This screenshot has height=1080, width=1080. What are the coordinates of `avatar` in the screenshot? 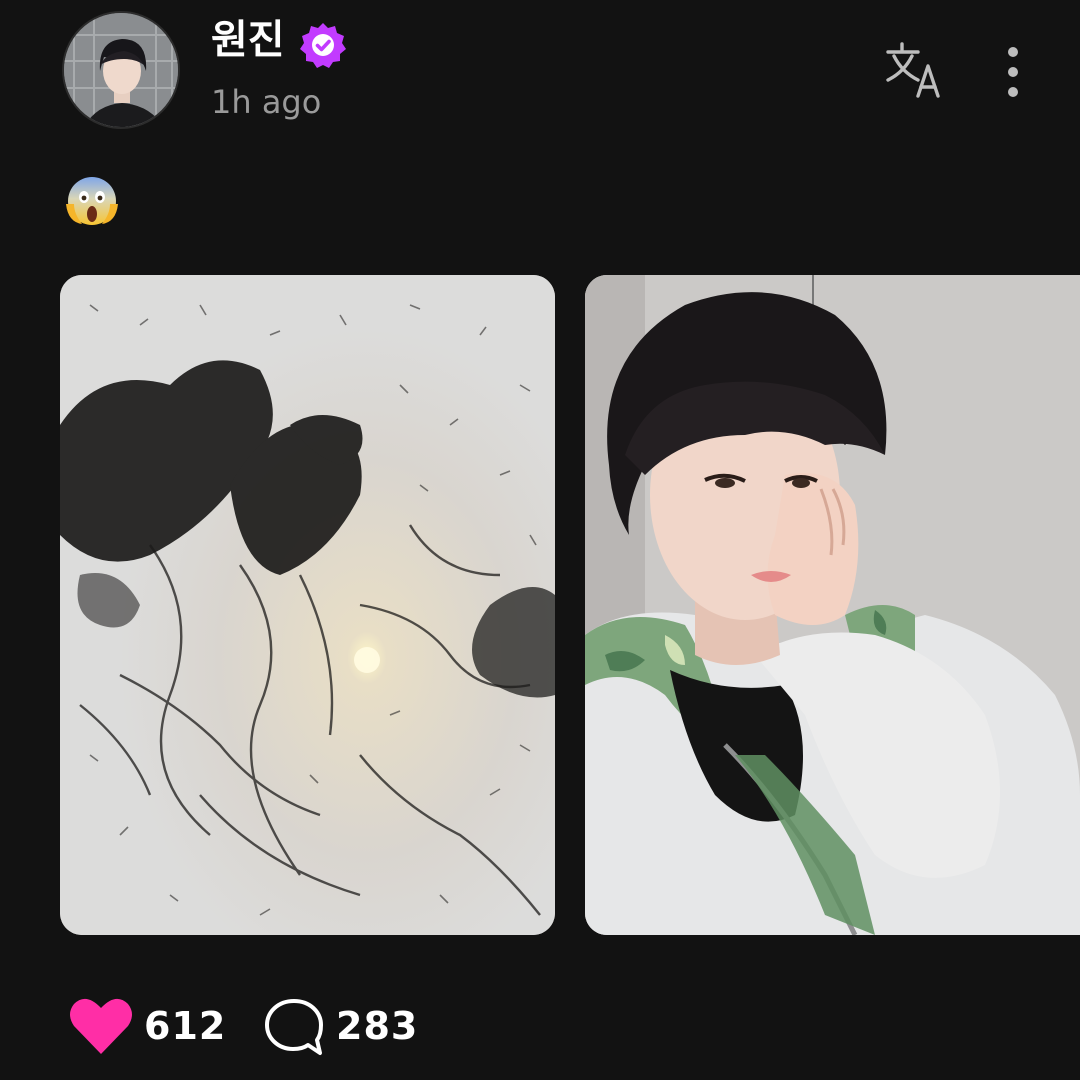 It's located at (121, 70).